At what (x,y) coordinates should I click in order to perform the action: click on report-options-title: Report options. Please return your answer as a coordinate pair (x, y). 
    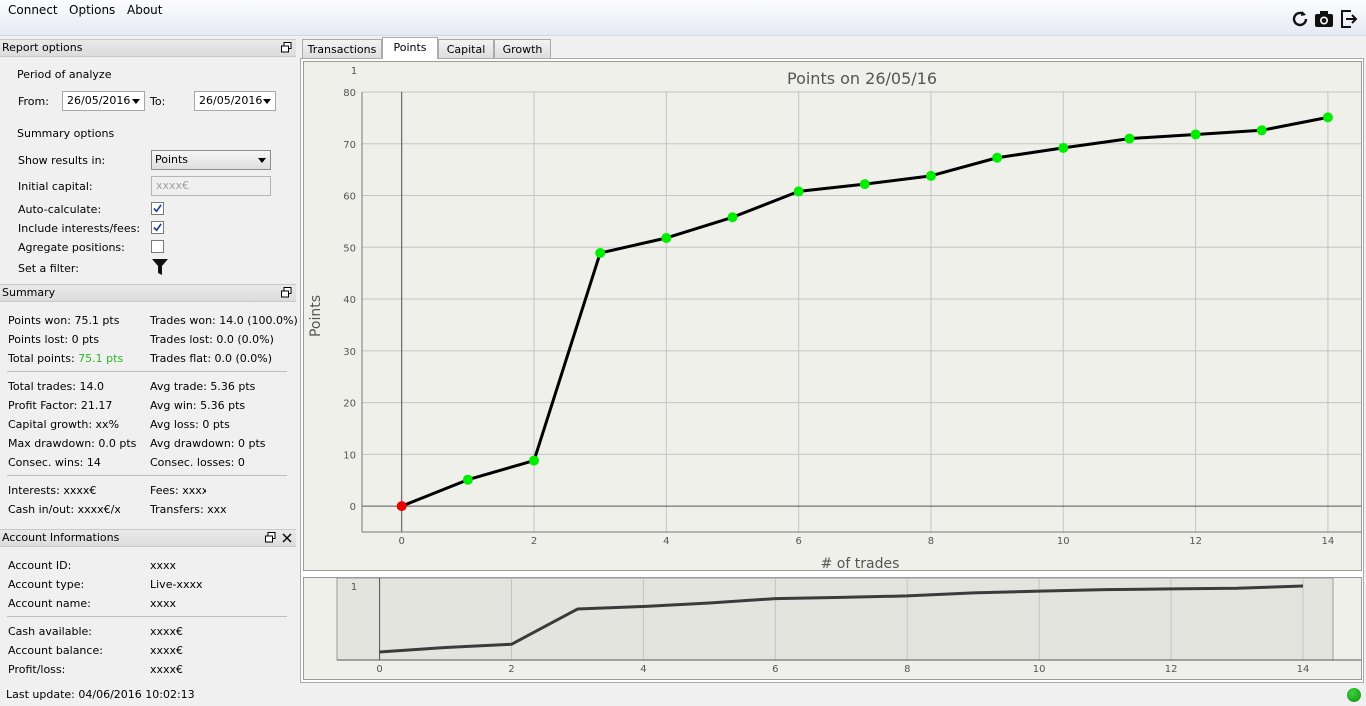
    Looking at the image, I should click on (42, 47).